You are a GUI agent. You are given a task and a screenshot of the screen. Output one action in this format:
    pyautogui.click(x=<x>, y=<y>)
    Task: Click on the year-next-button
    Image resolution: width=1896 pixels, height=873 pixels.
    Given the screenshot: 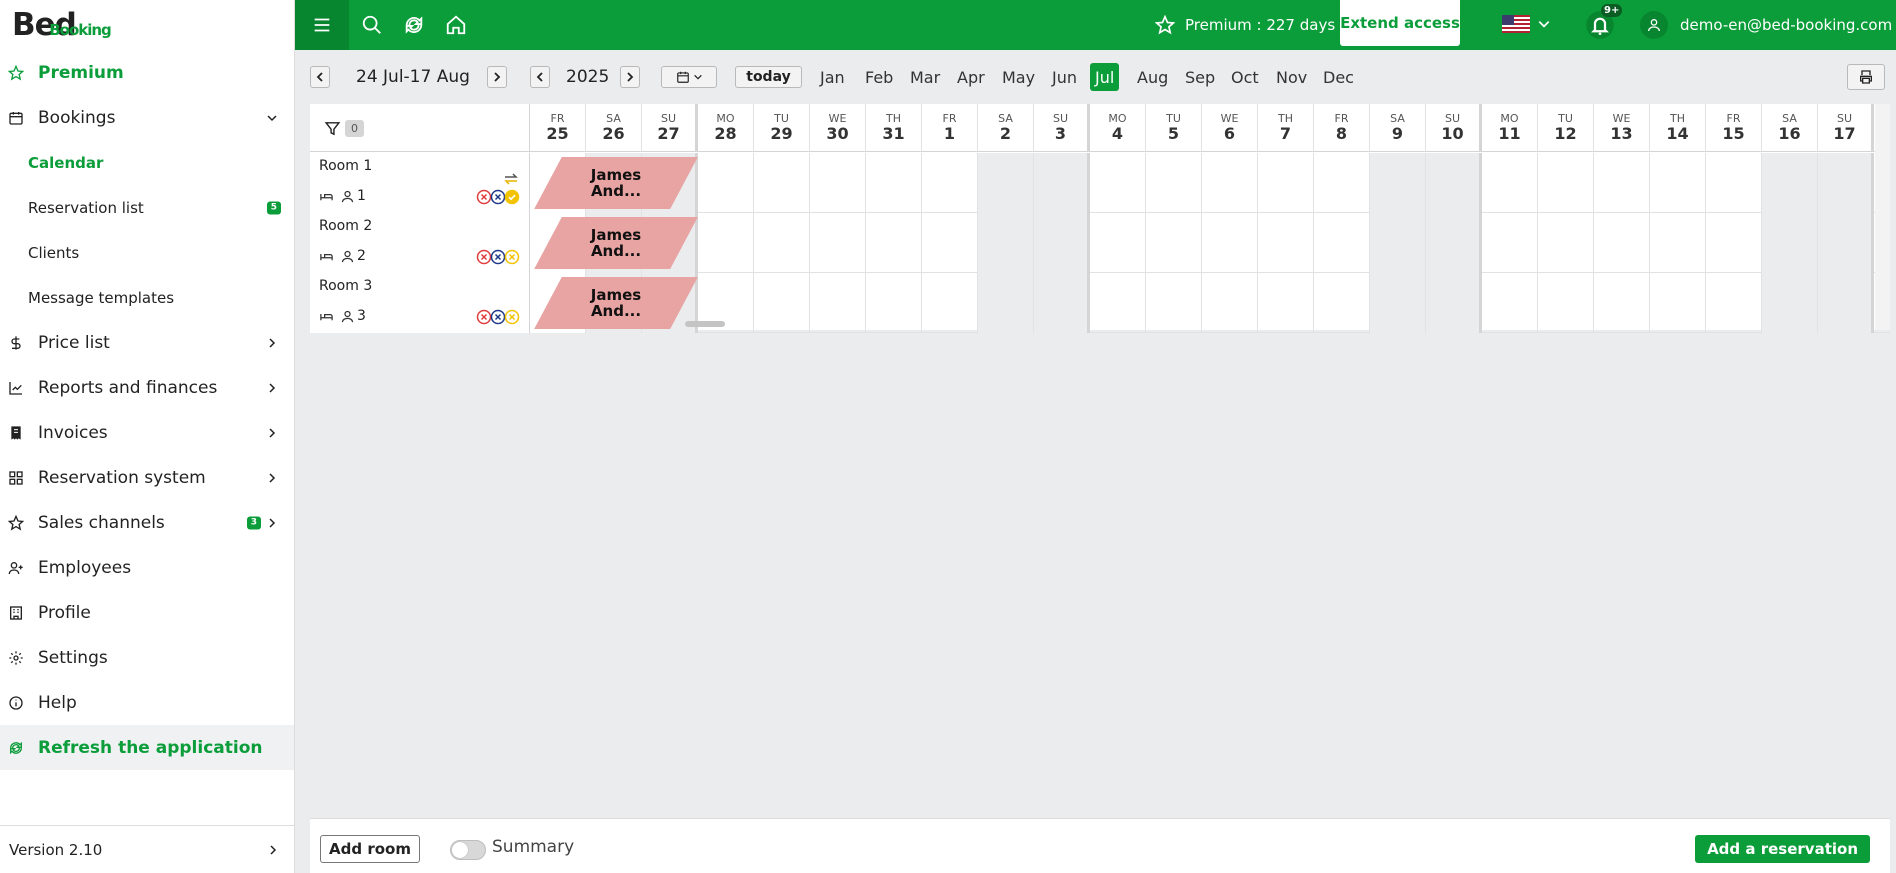 What is the action you would take?
    pyautogui.click(x=630, y=77)
    